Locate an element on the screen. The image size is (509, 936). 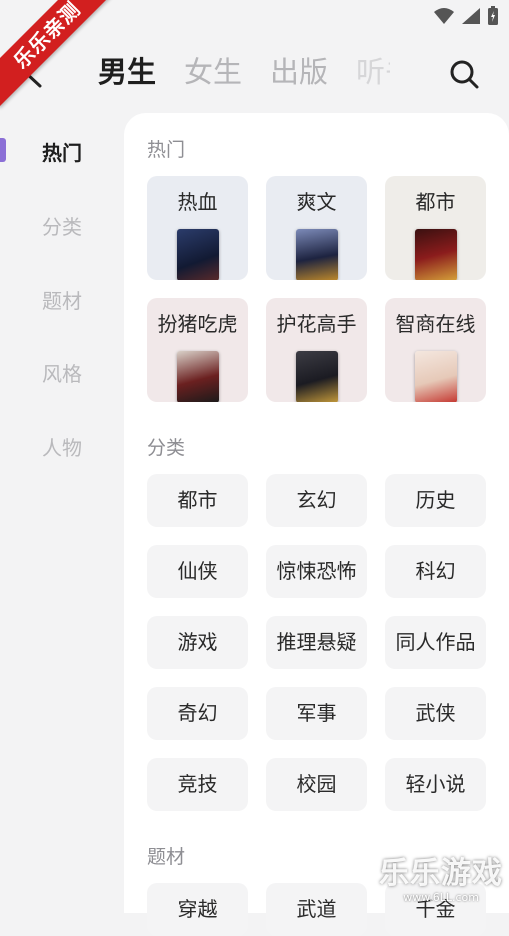
battery-icon is located at coordinates (493, 15).